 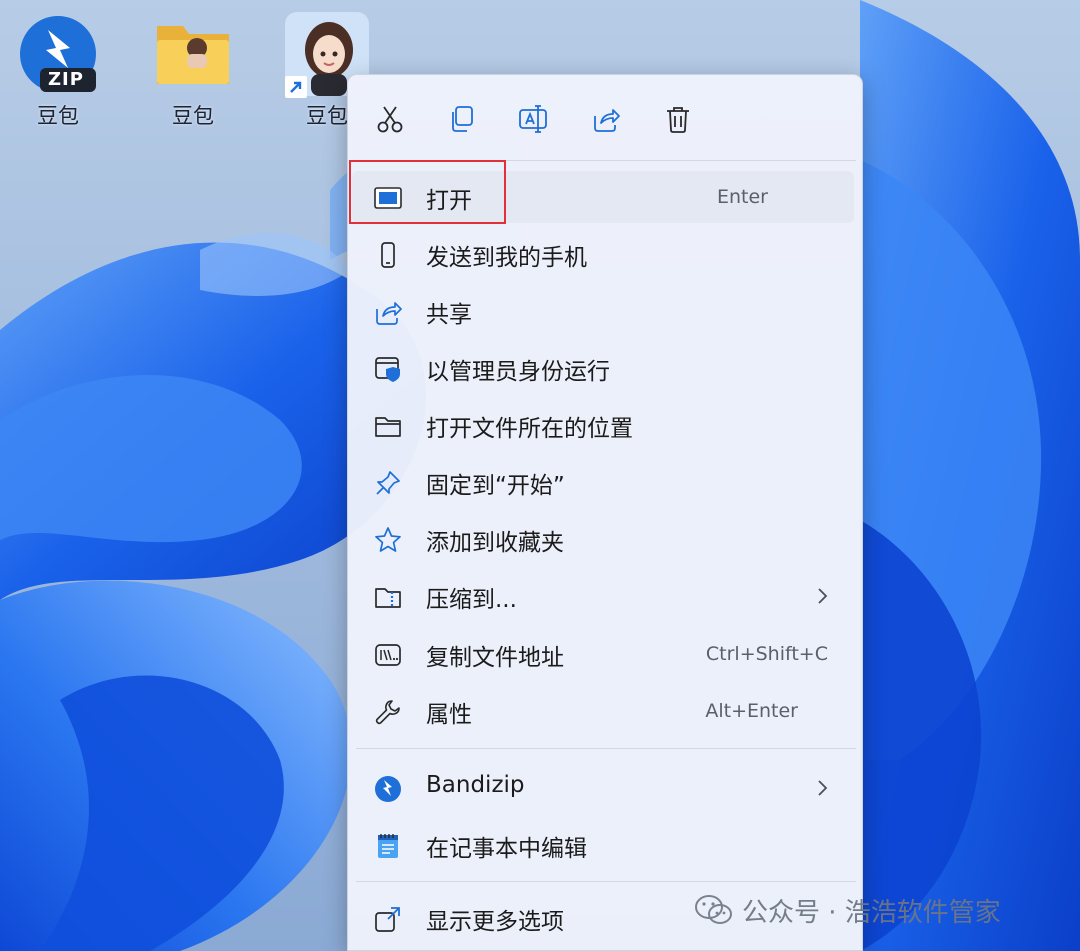 I want to click on bandizip-zip-icon: ZIP, so click(x=58, y=54).